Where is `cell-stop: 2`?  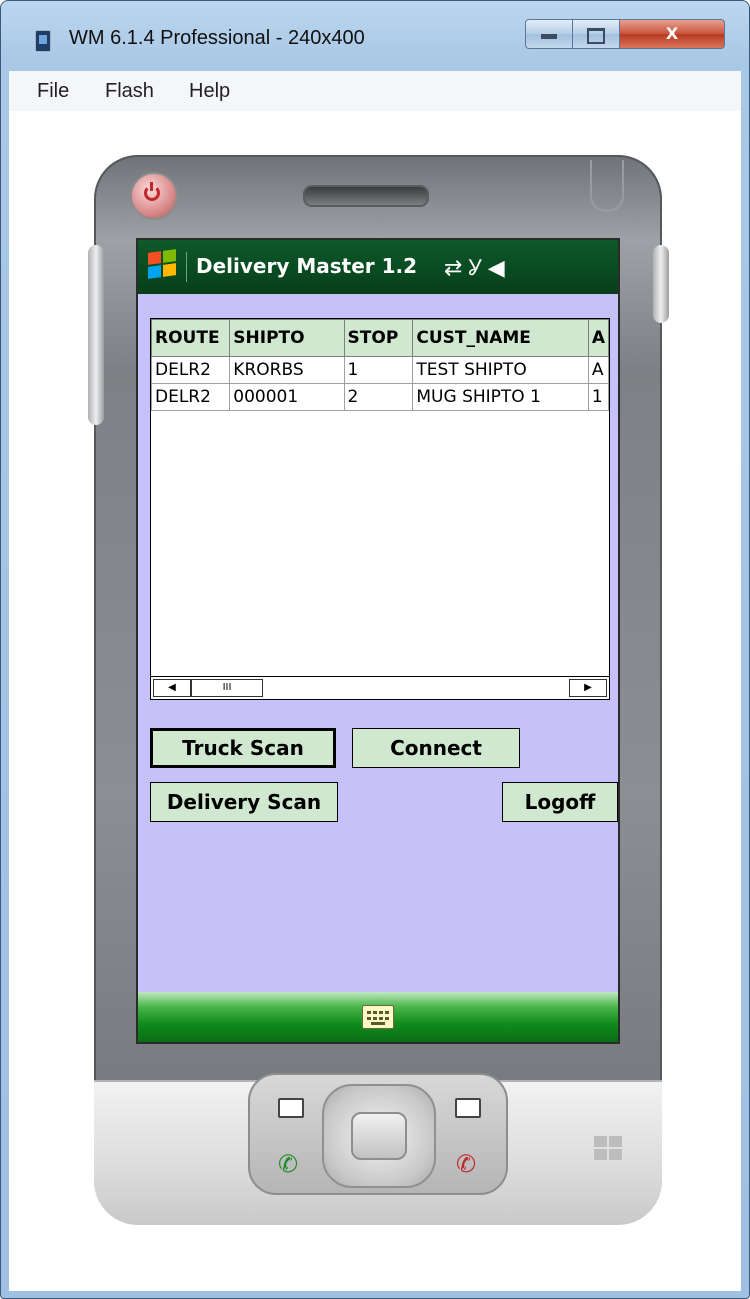
cell-stop: 2 is located at coordinates (378, 397).